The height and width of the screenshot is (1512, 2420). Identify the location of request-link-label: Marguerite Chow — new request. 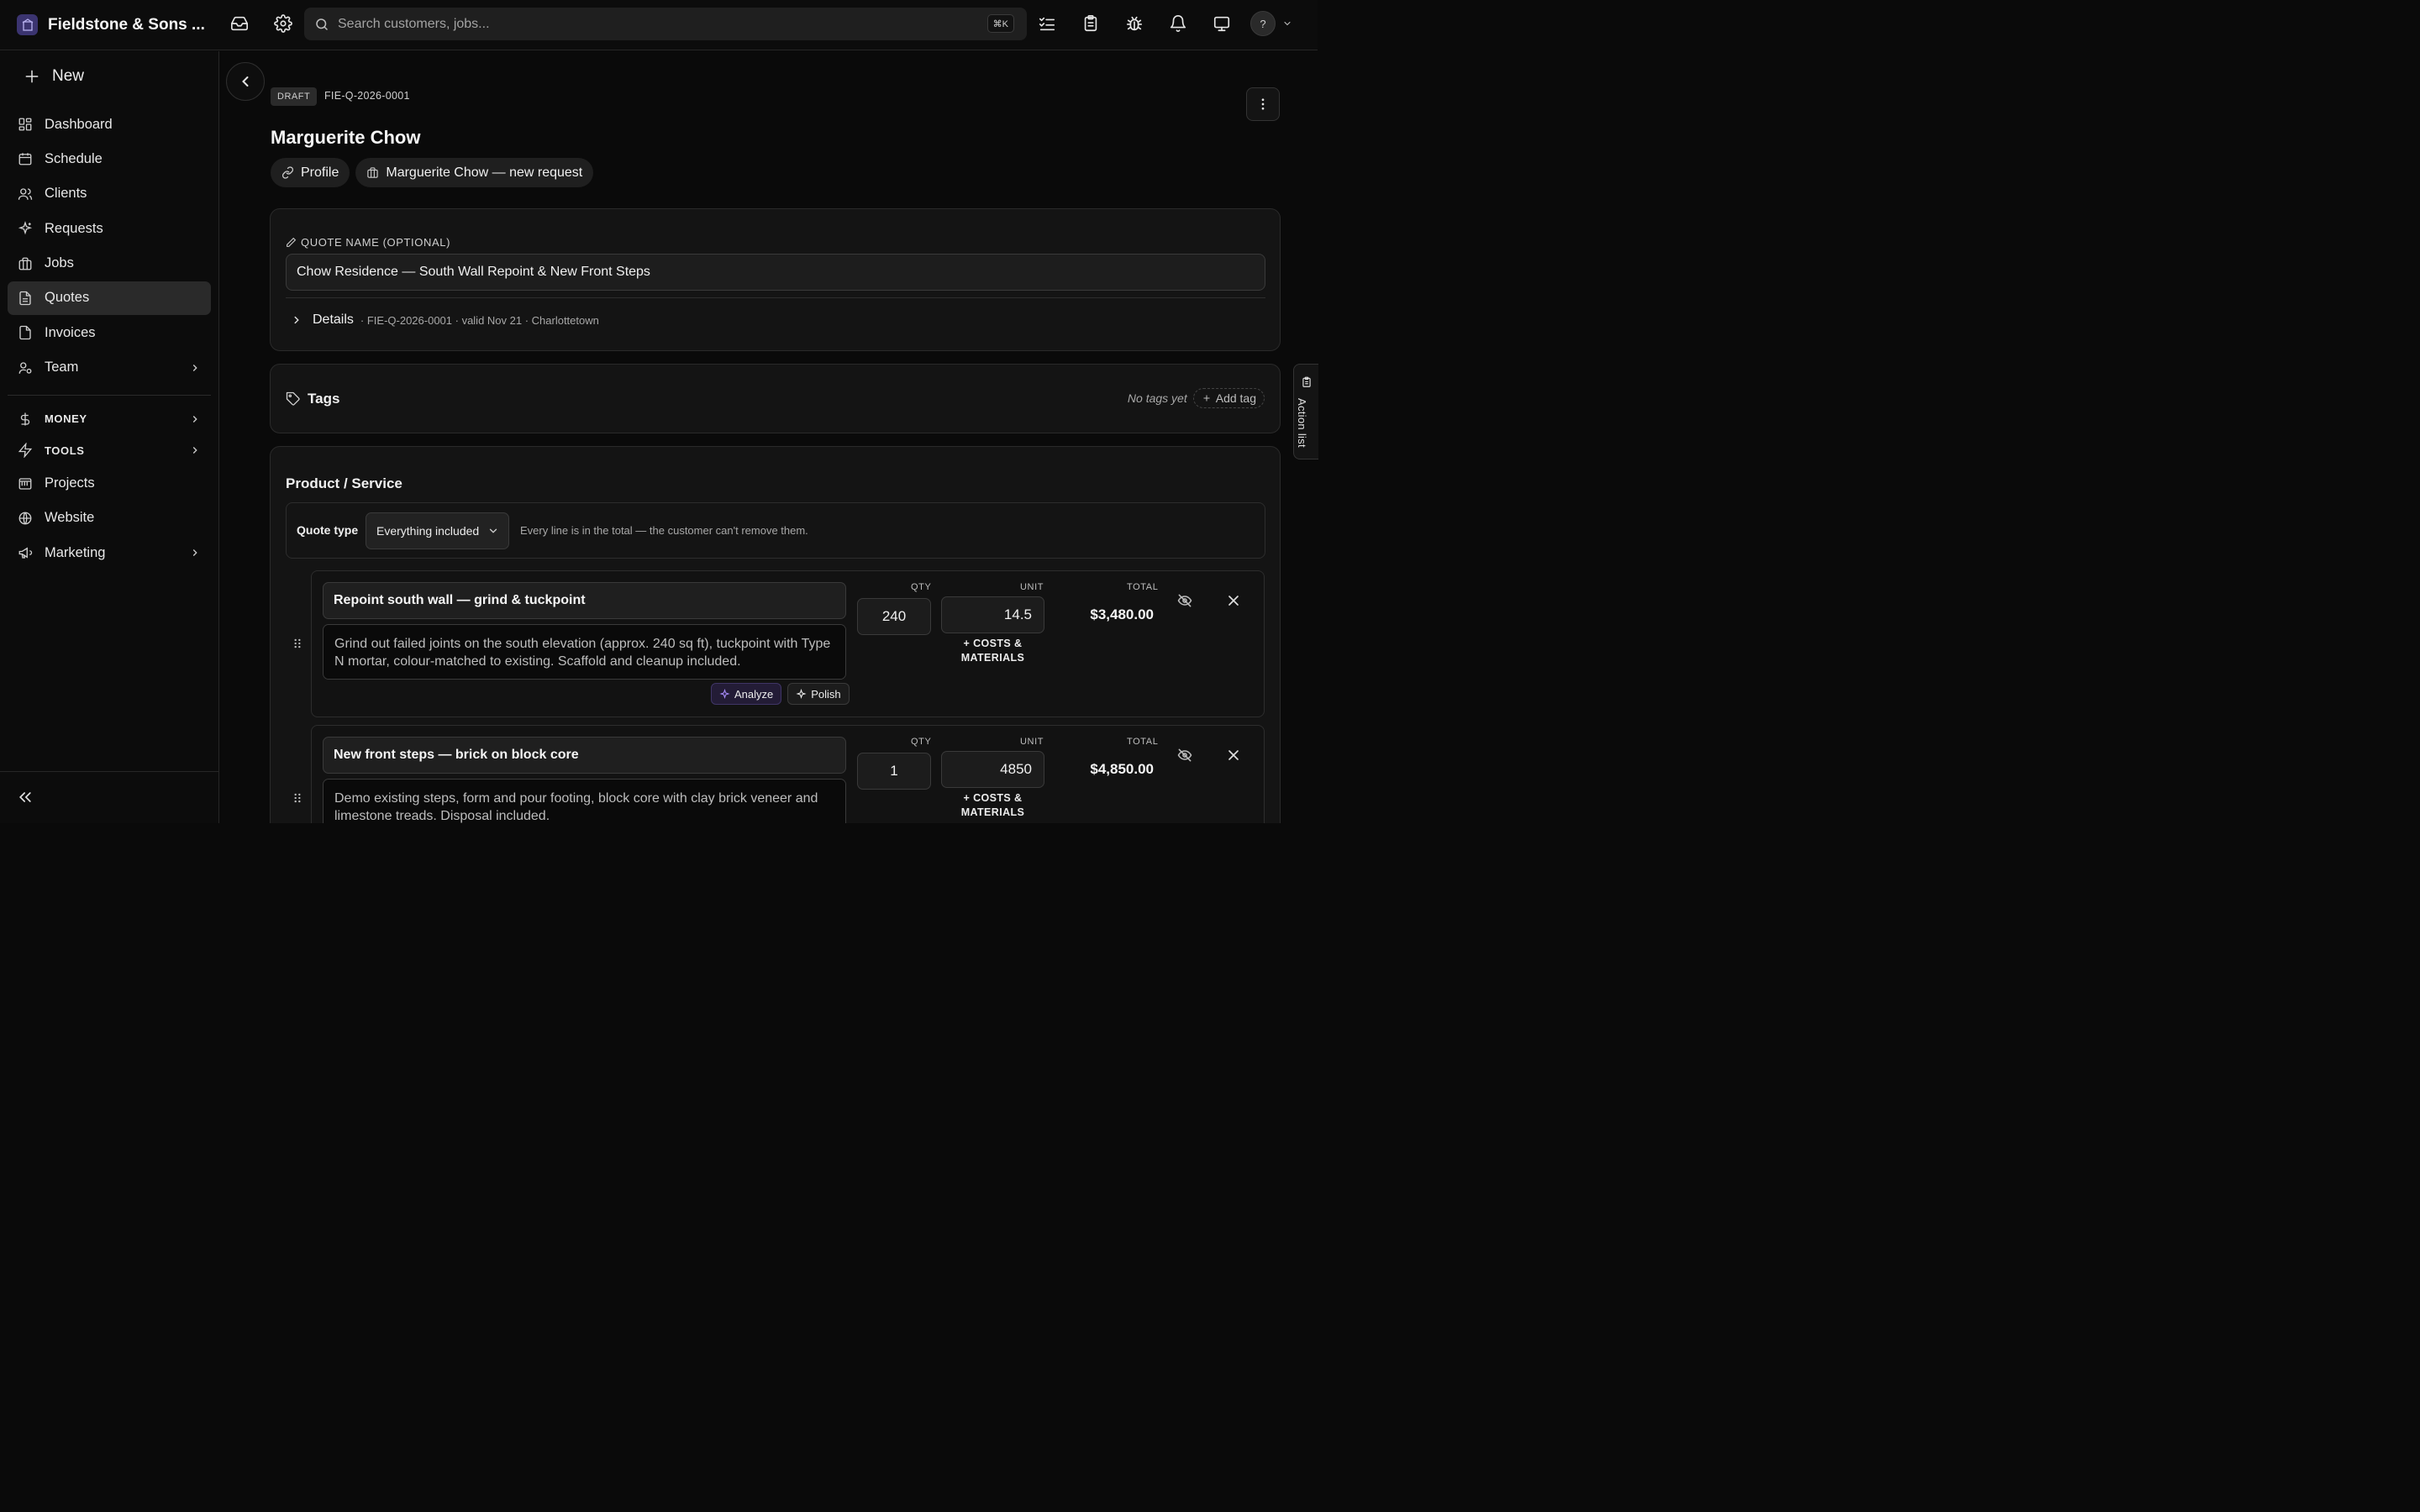
(484, 172).